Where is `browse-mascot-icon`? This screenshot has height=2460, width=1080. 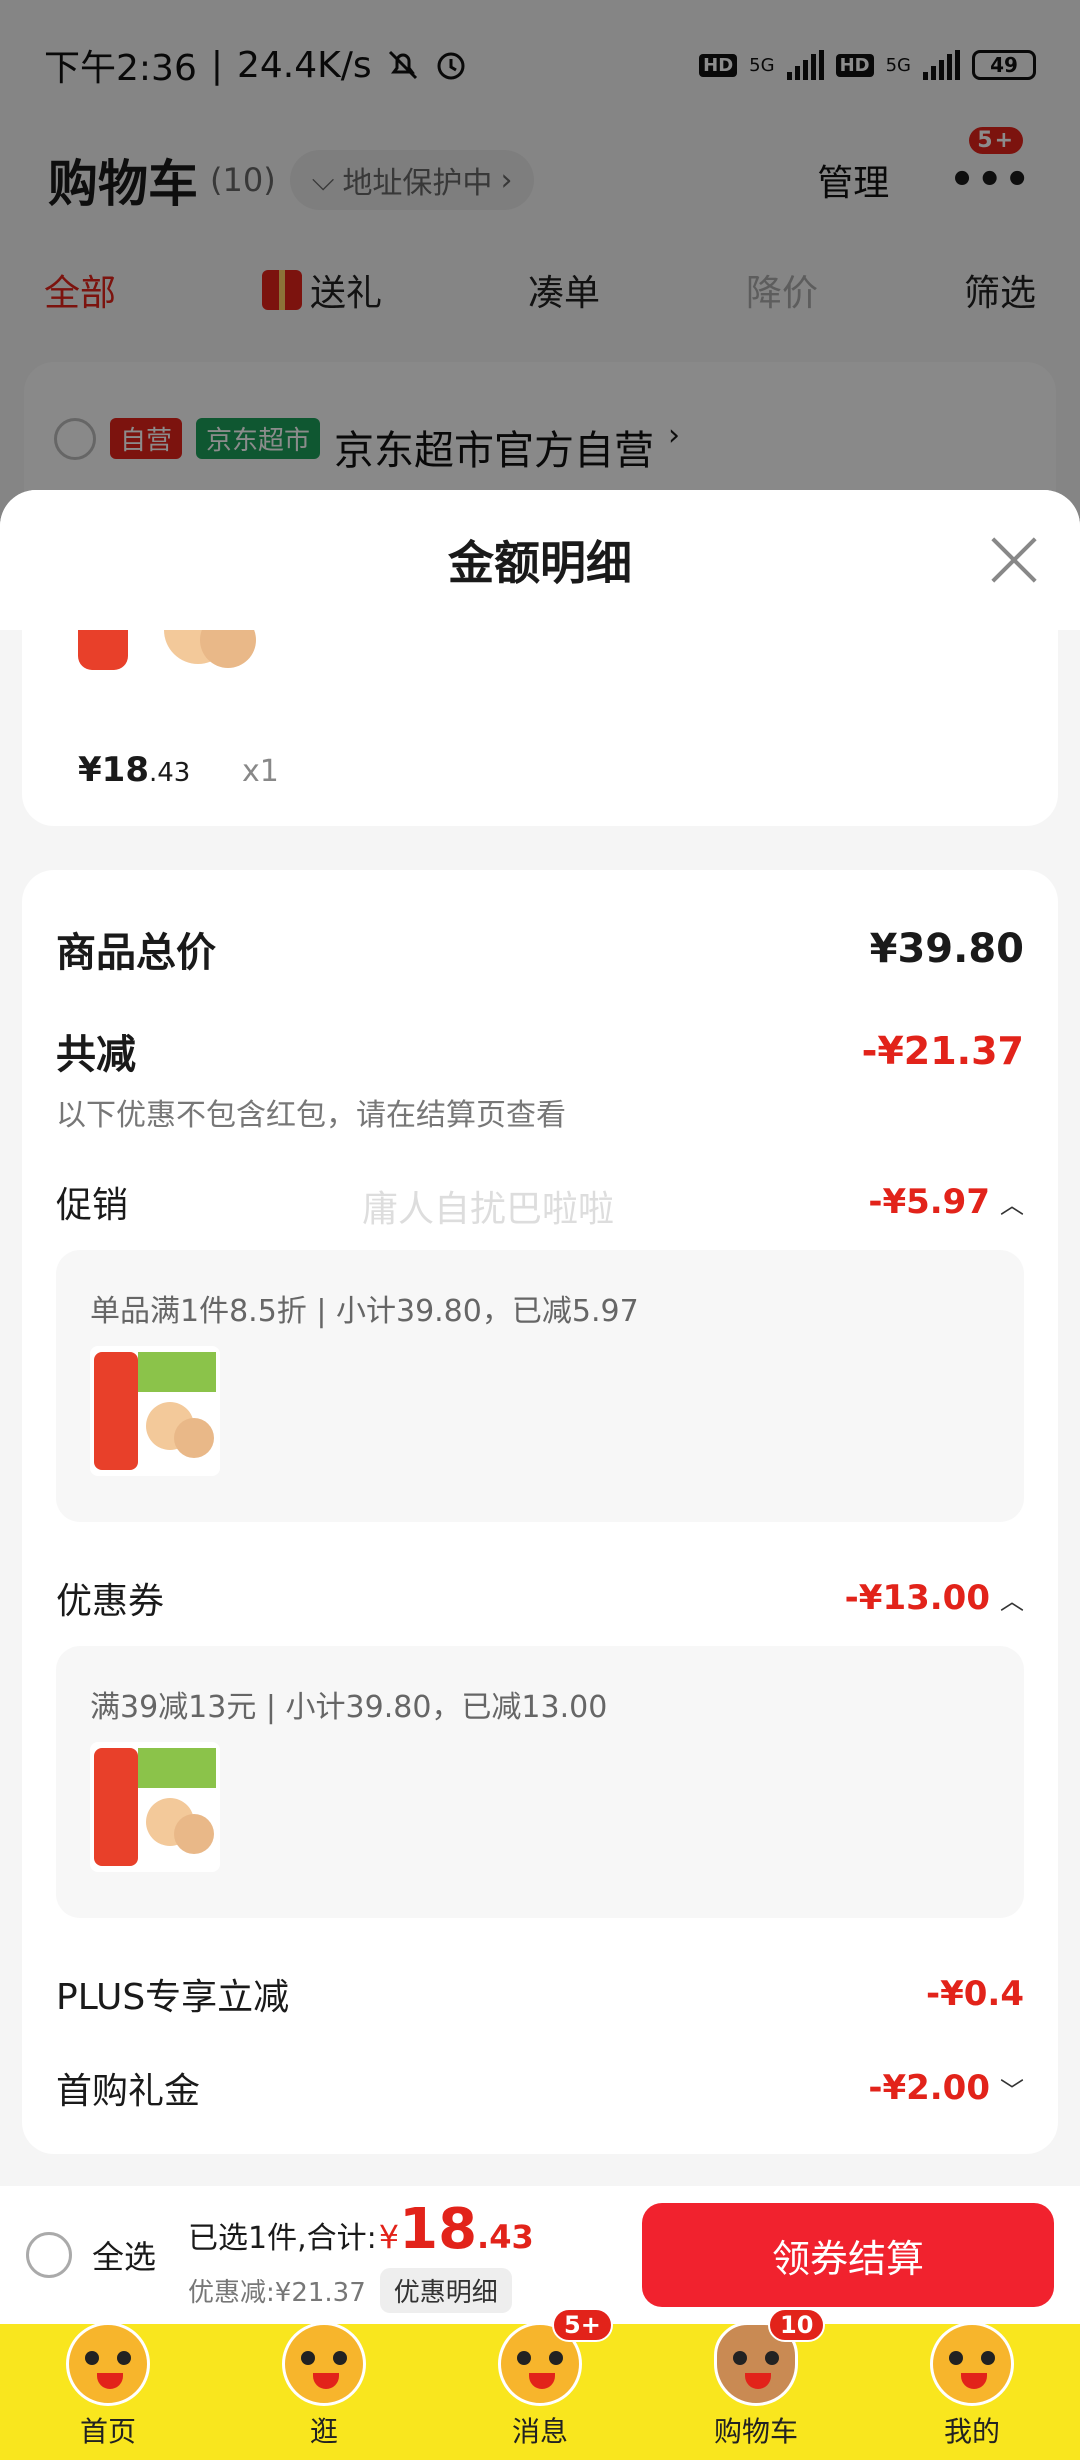 browse-mascot-icon is located at coordinates (324, 2364).